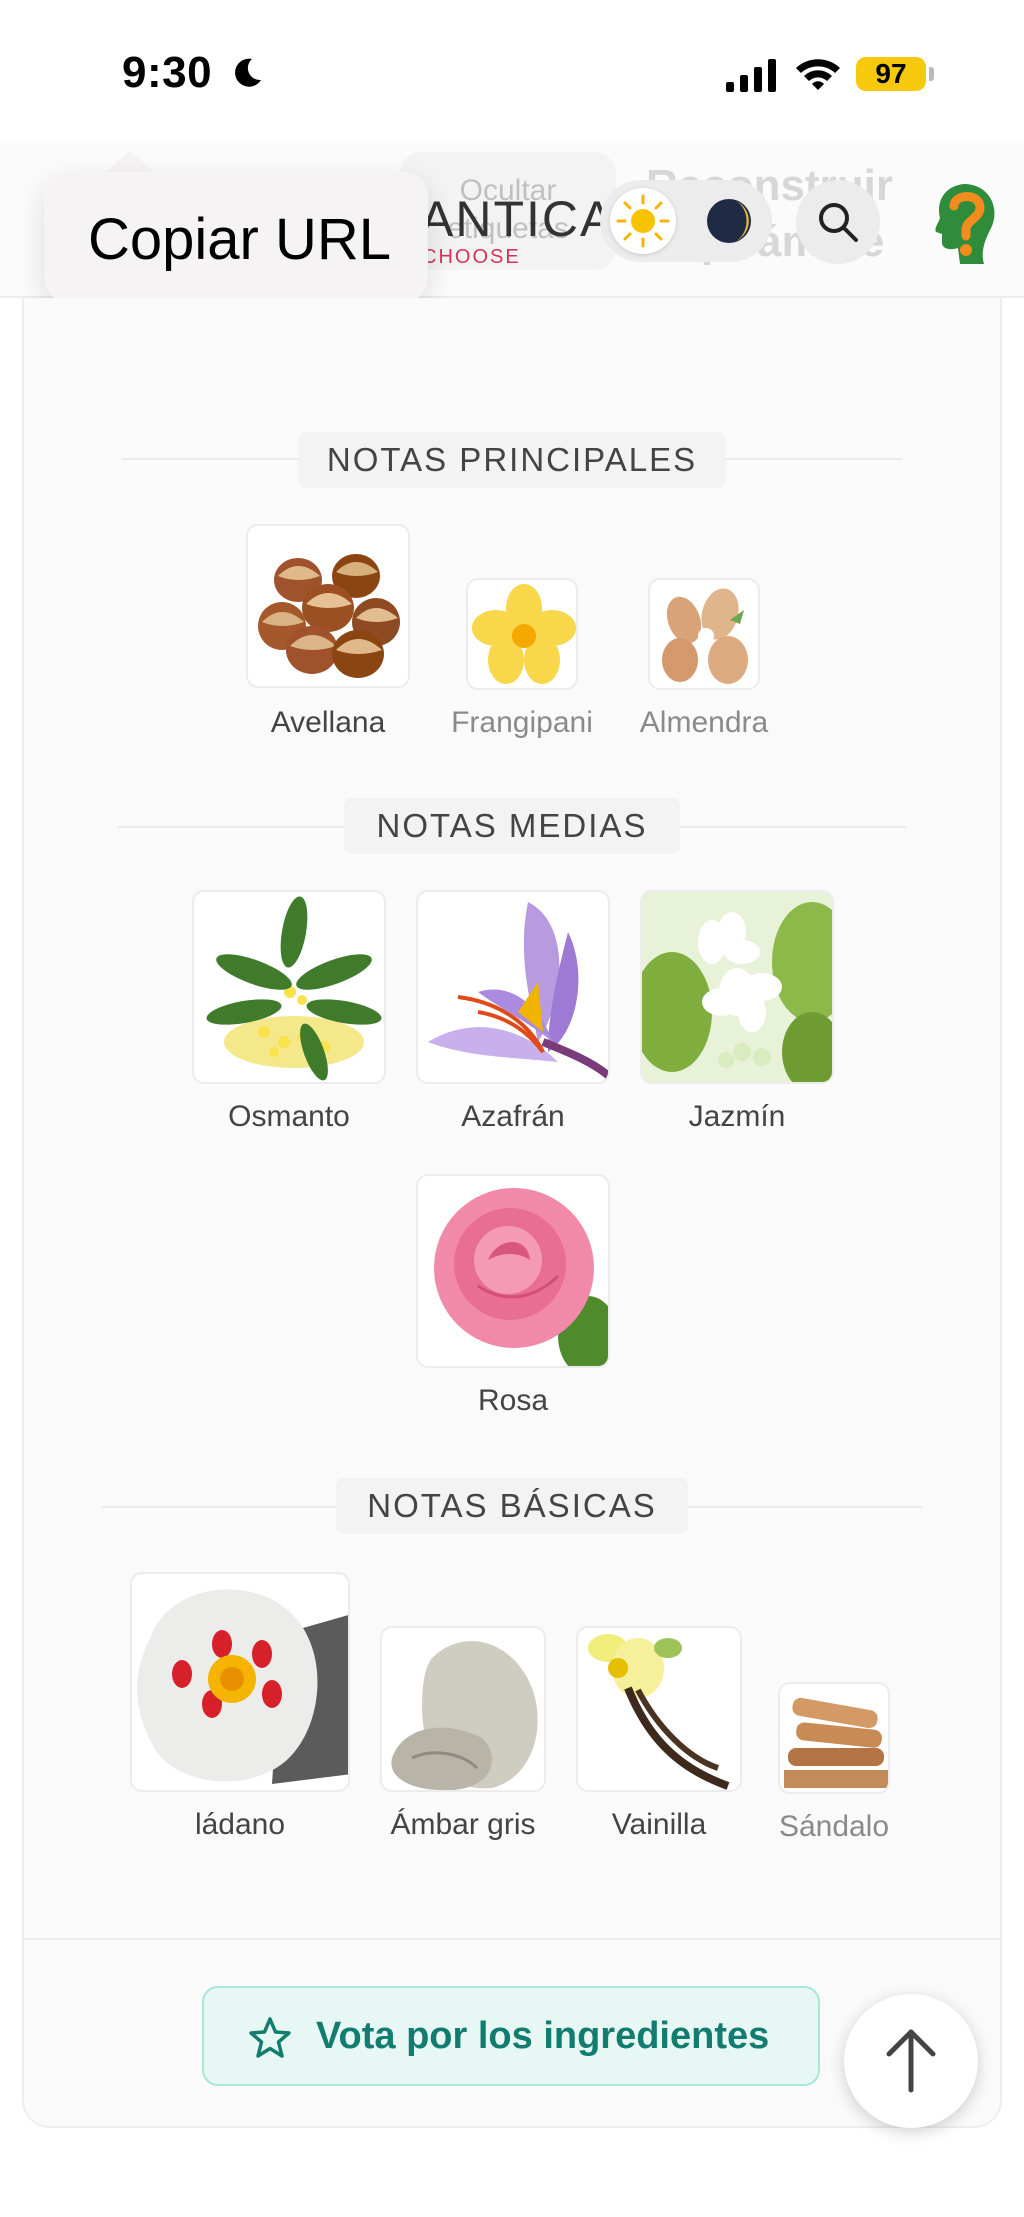 The image size is (1024, 2217). I want to click on note-item: Rosa, so click(513, 1299).